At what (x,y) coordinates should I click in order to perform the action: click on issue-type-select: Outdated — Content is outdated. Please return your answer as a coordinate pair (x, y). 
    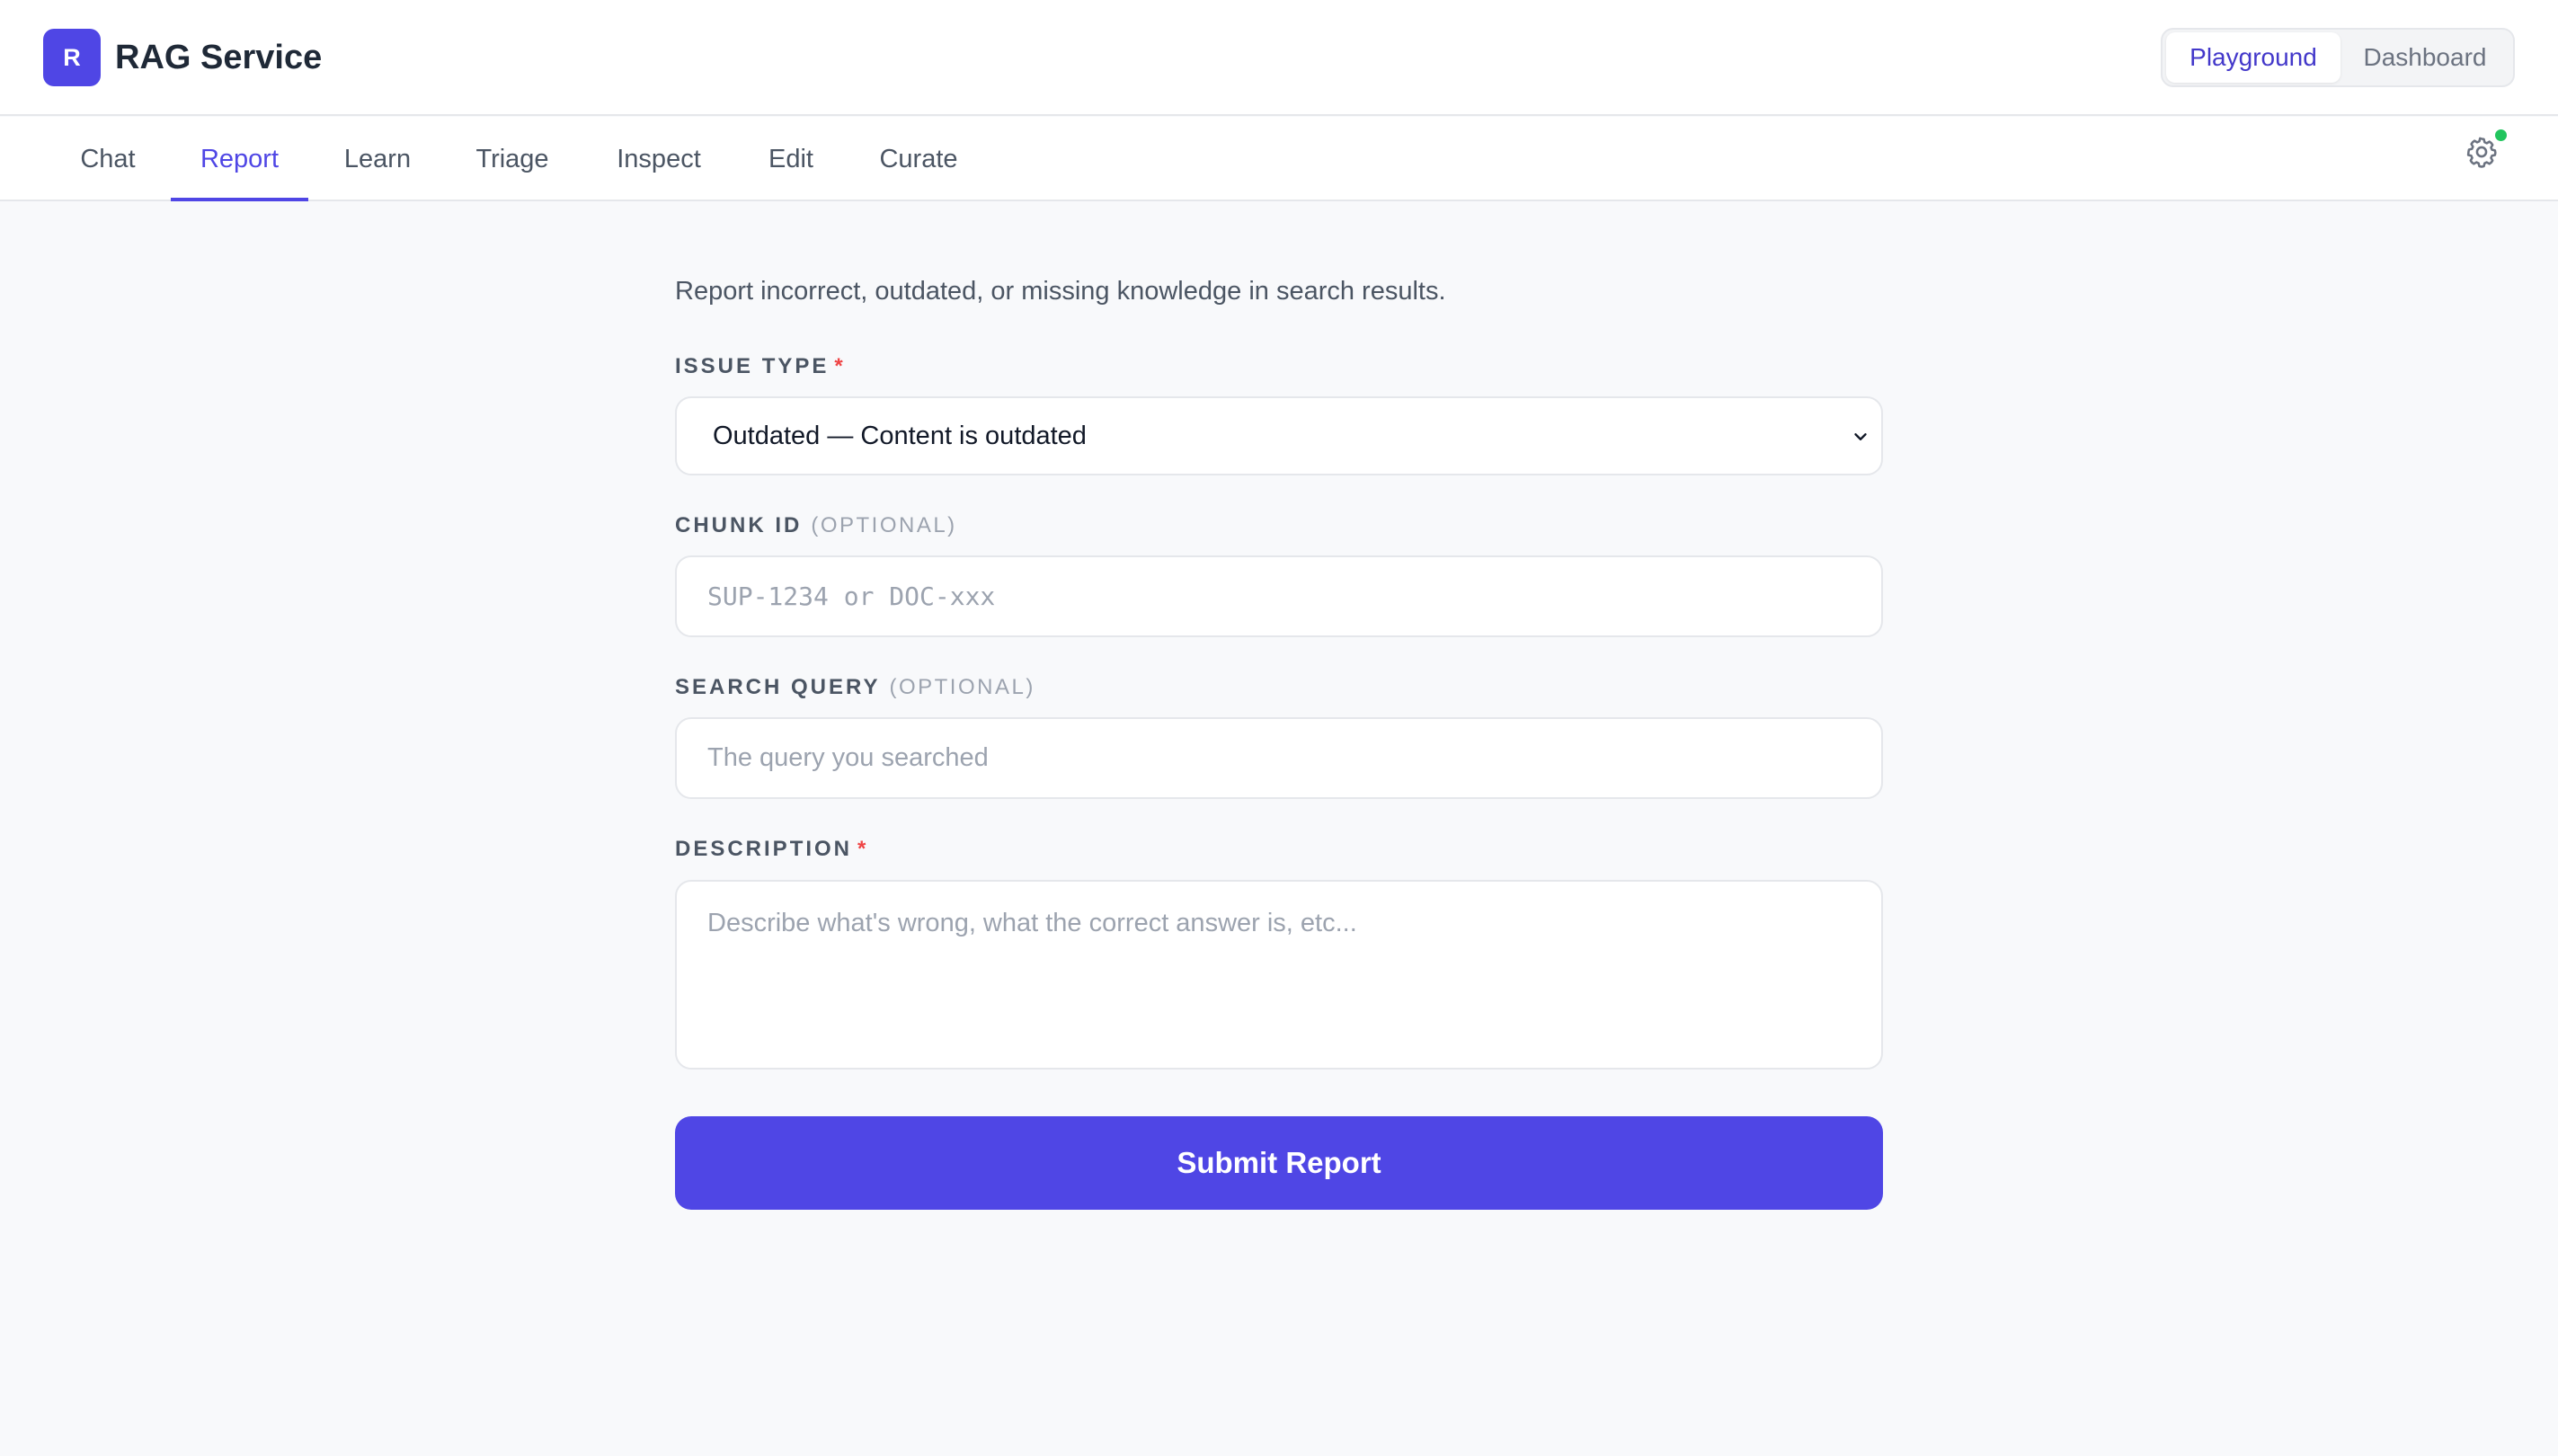
    Looking at the image, I should click on (1279, 436).